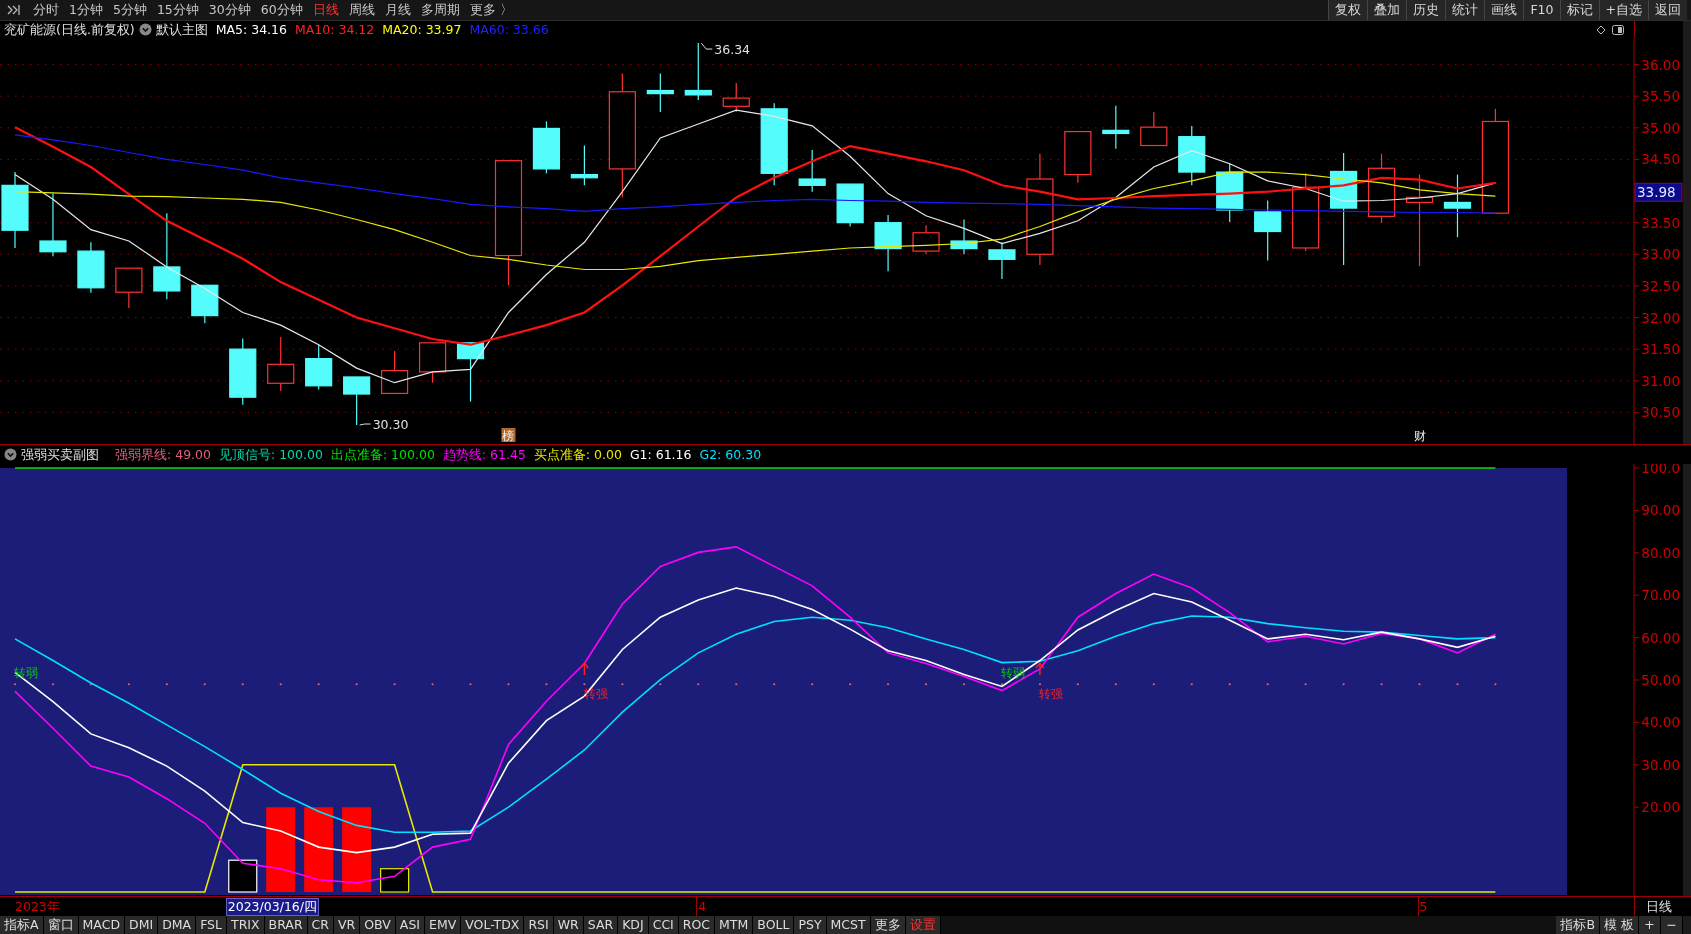 This screenshot has width=1691, height=934. What do you see at coordinates (211, 925) in the screenshot?
I see `indicator-tab: FSL` at bounding box center [211, 925].